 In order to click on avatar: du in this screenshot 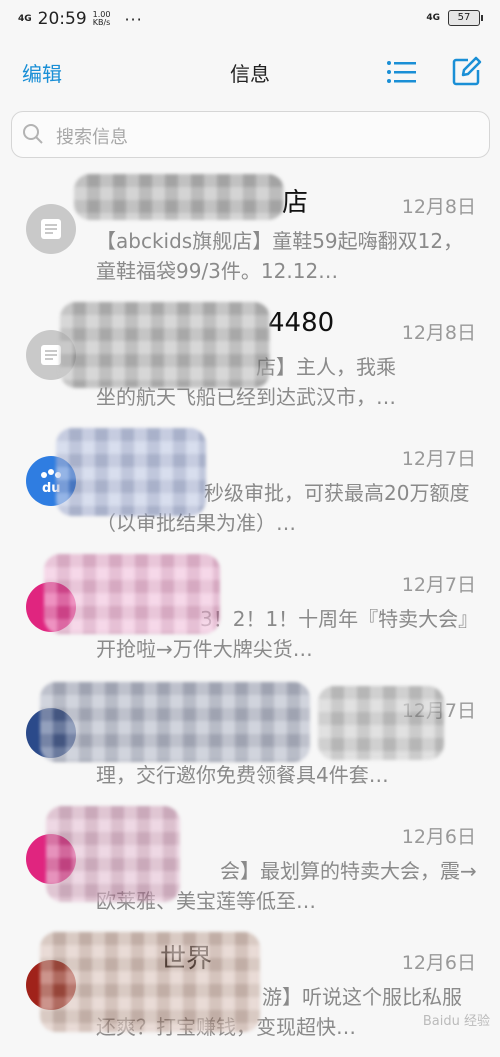, I will do `click(51, 481)`.